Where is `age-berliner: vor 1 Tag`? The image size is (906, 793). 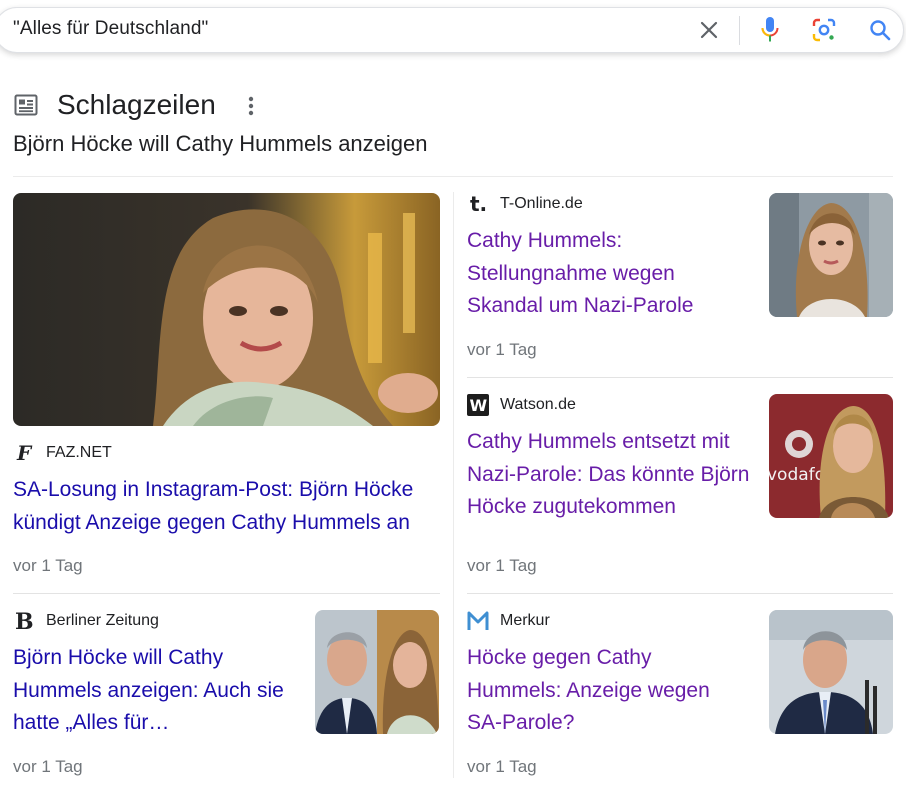 age-berliner: vor 1 Tag is located at coordinates (48, 766).